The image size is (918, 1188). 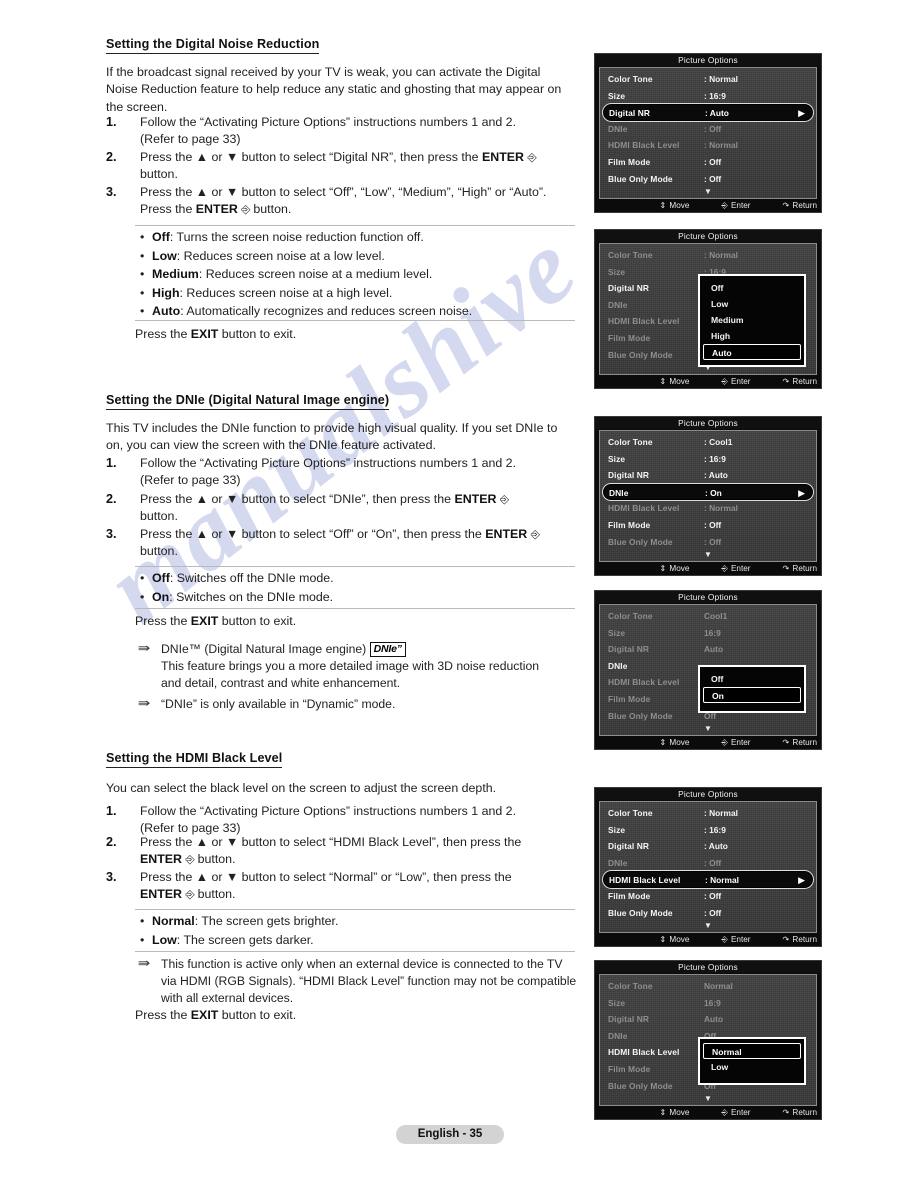 I want to click on osd-option-medium: Medium, so click(x=752, y=320).